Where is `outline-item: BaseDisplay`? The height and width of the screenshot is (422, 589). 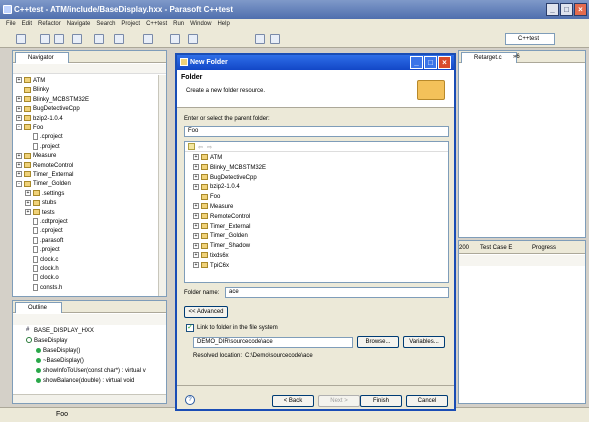 outline-item: BaseDisplay is located at coordinates (46, 341).